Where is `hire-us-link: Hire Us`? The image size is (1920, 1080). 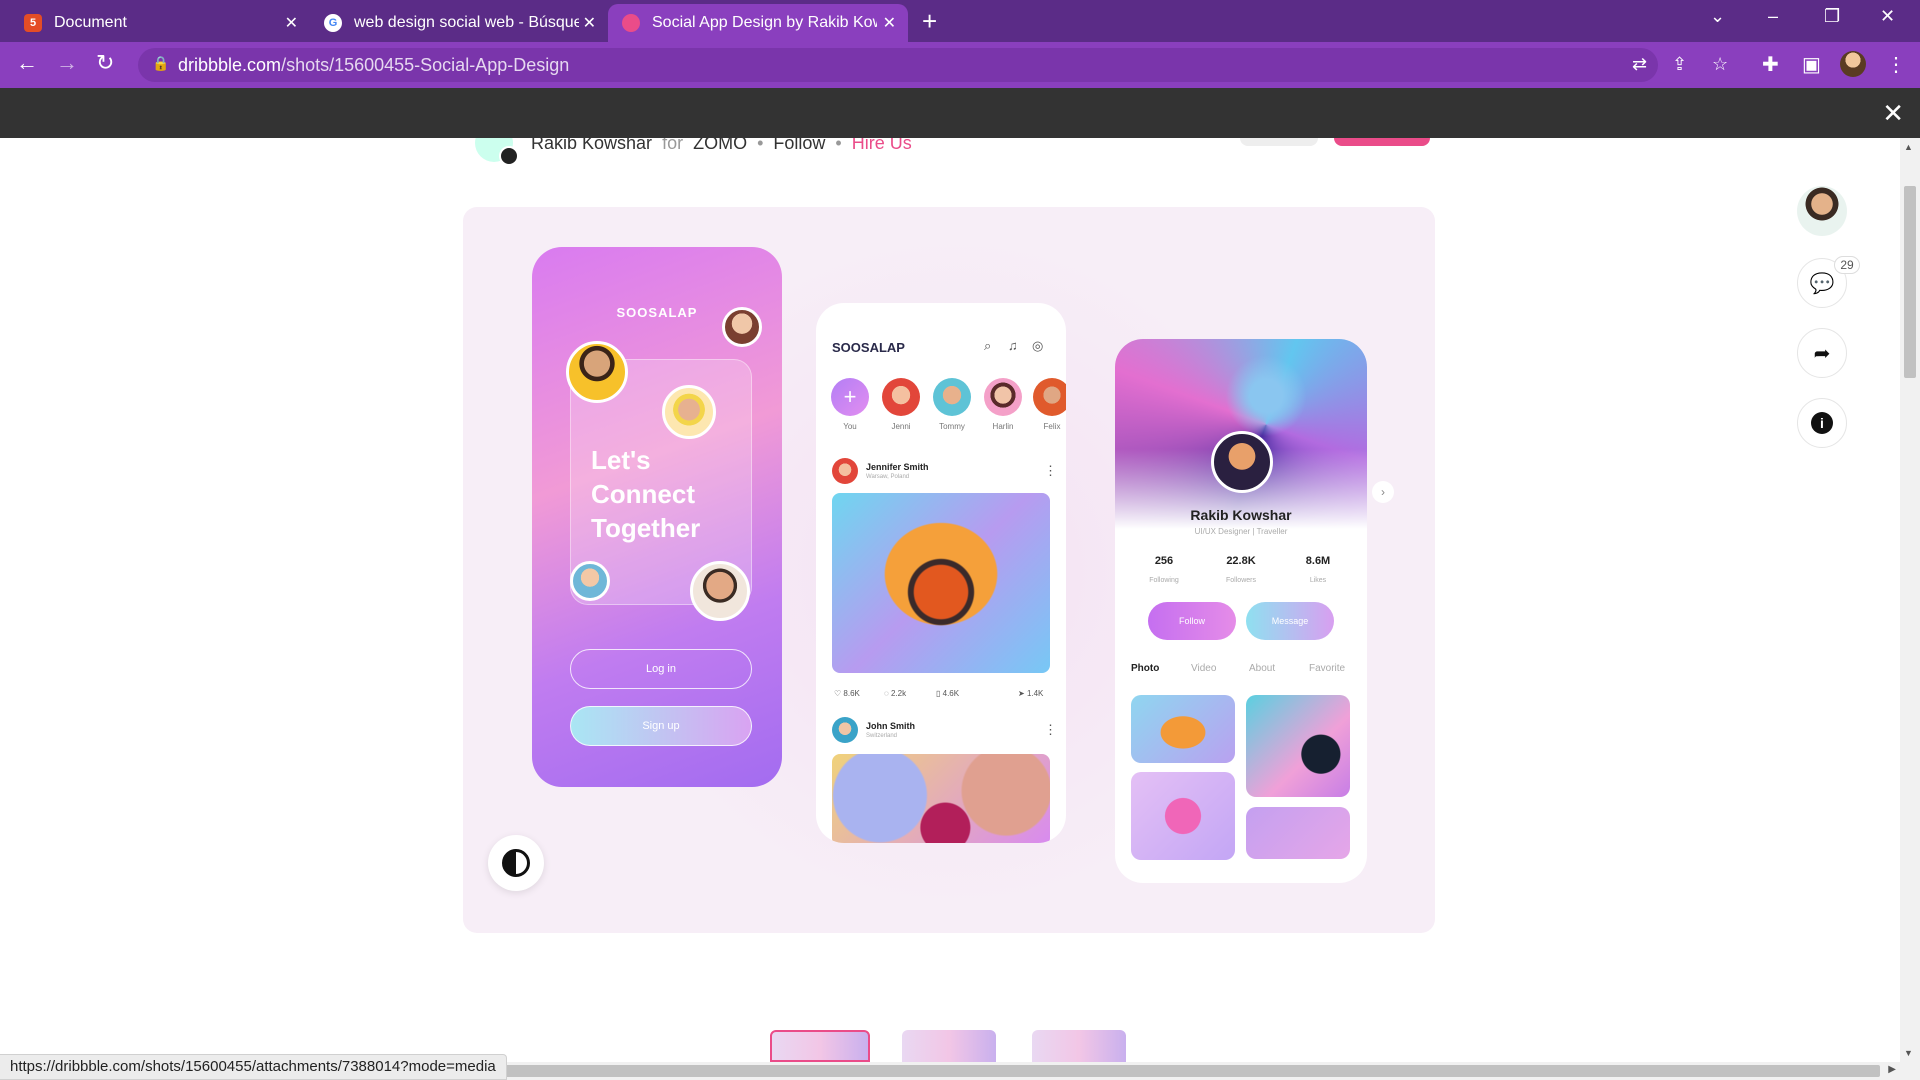 hire-us-link: Hire Us is located at coordinates (882, 146).